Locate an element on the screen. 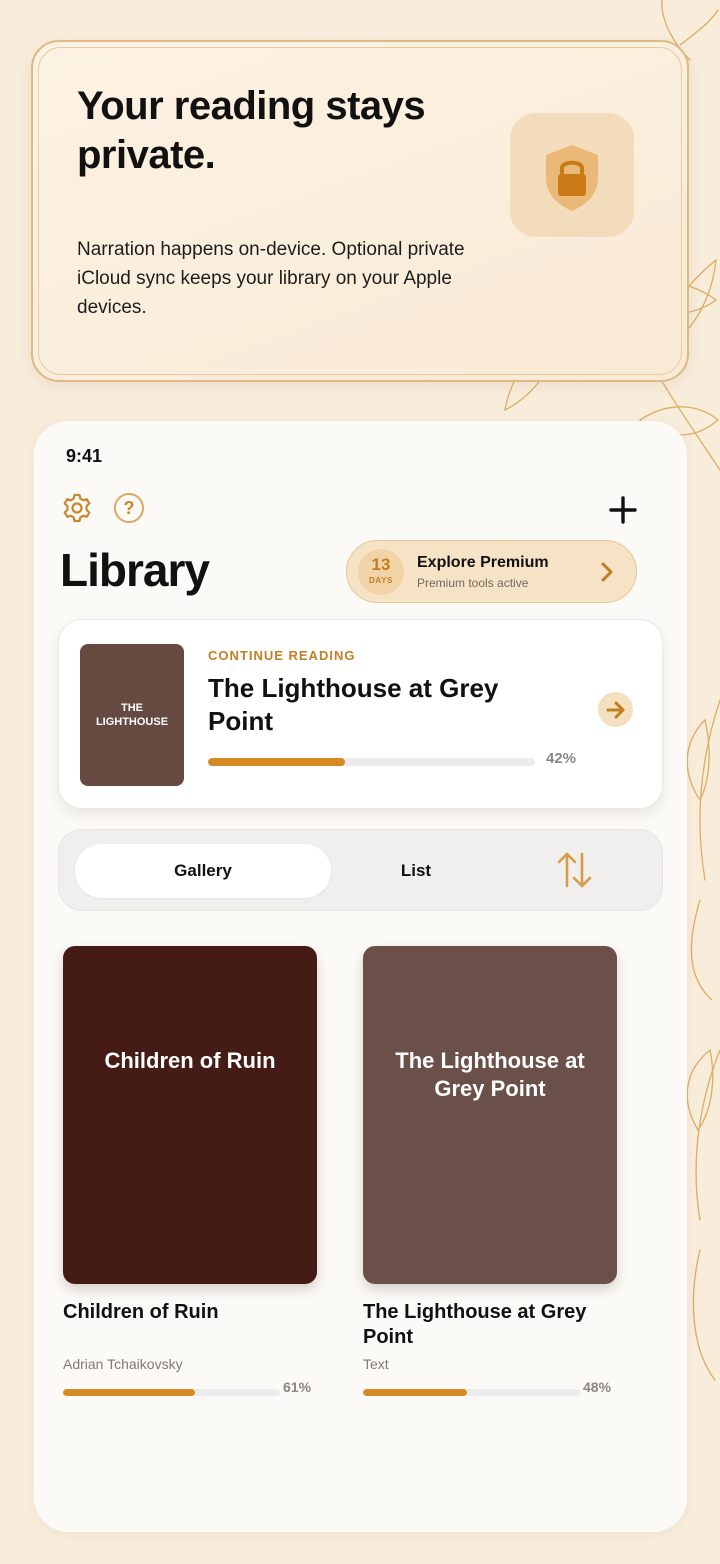 This screenshot has height=1564, width=720. status-time: 9:41 is located at coordinates (84, 456).